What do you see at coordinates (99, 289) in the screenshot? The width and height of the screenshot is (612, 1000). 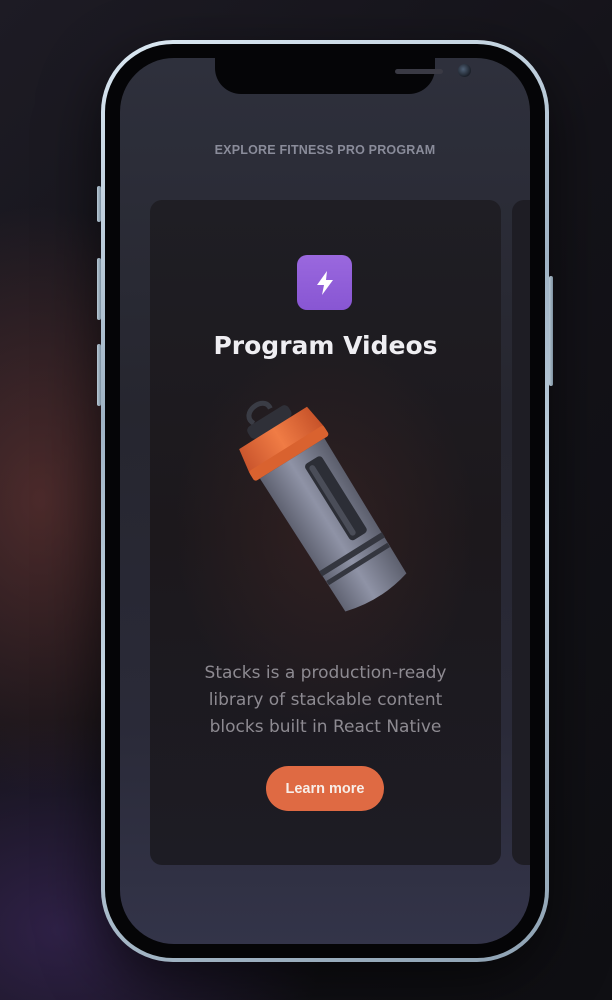 I see `volume-up-button` at bounding box center [99, 289].